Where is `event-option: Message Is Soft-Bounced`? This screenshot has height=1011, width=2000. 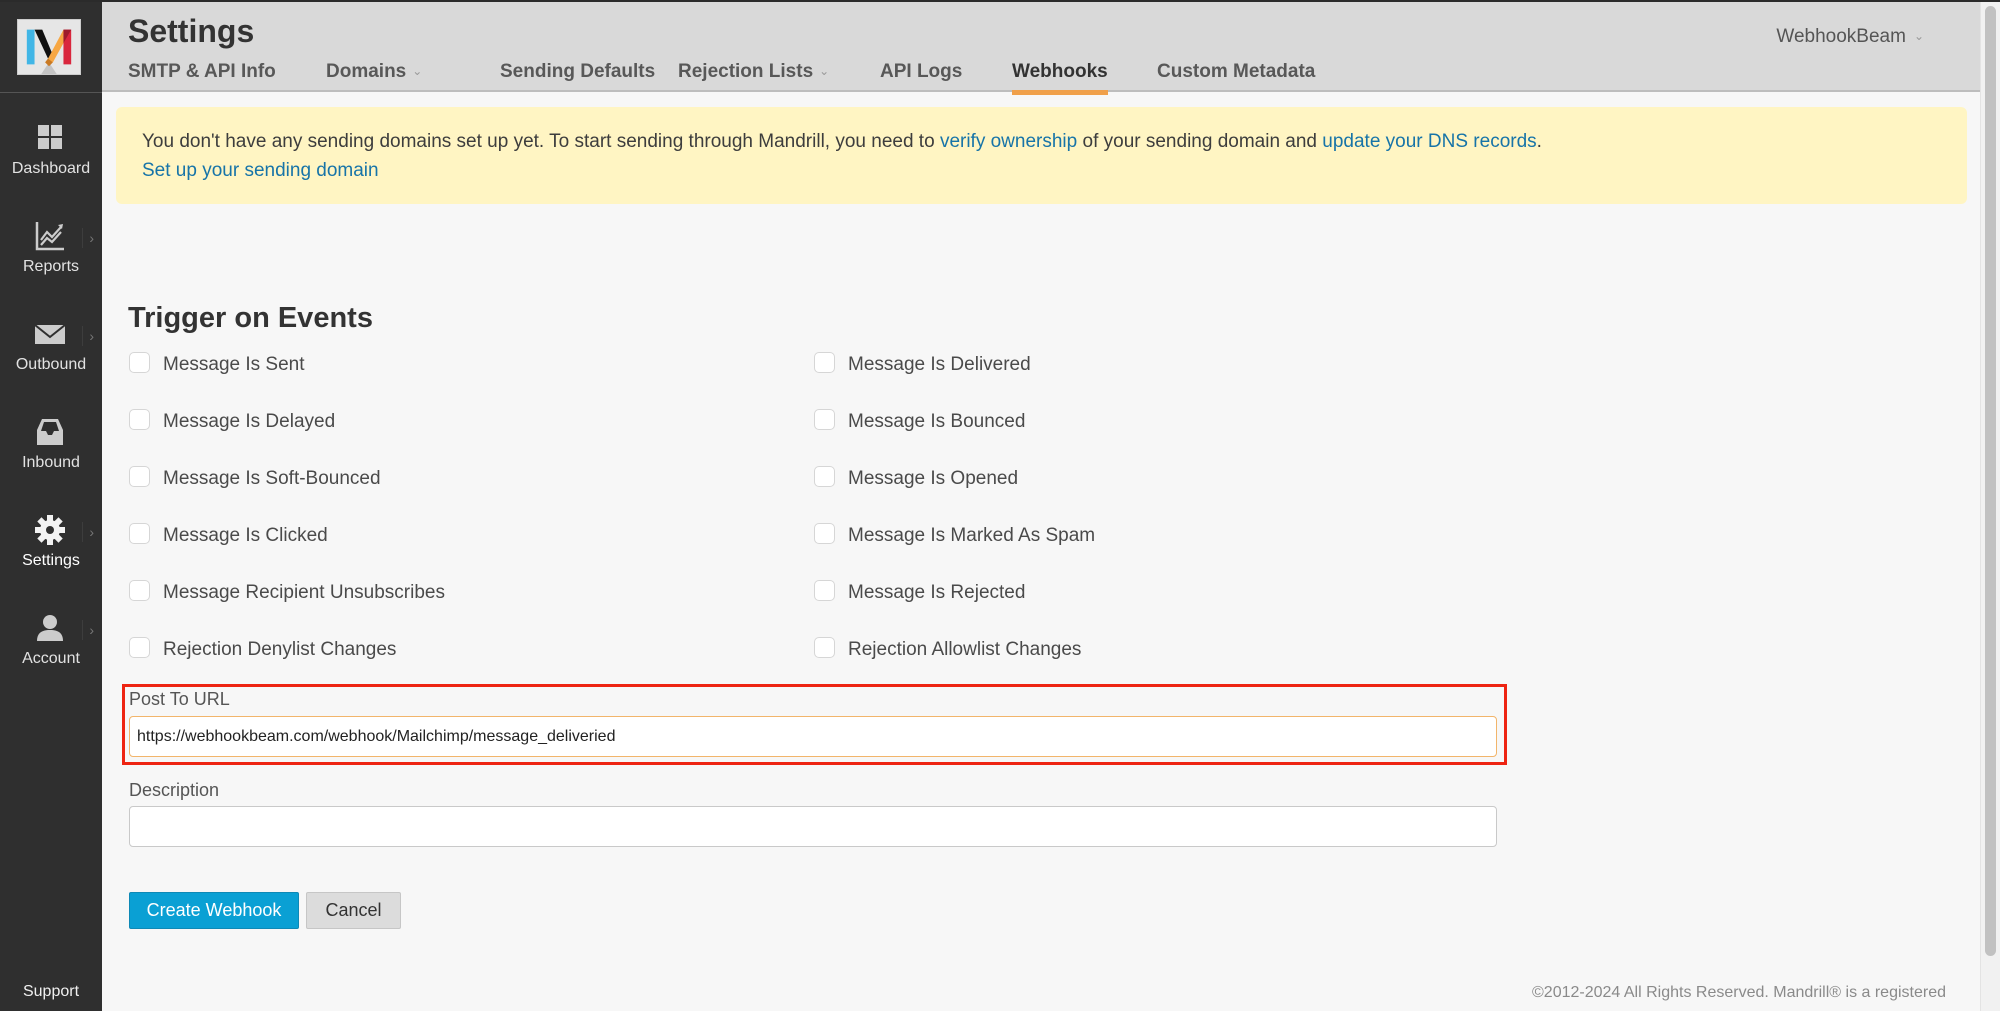 event-option: Message Is Soft-Bounced is located at coordinates (255, 478).